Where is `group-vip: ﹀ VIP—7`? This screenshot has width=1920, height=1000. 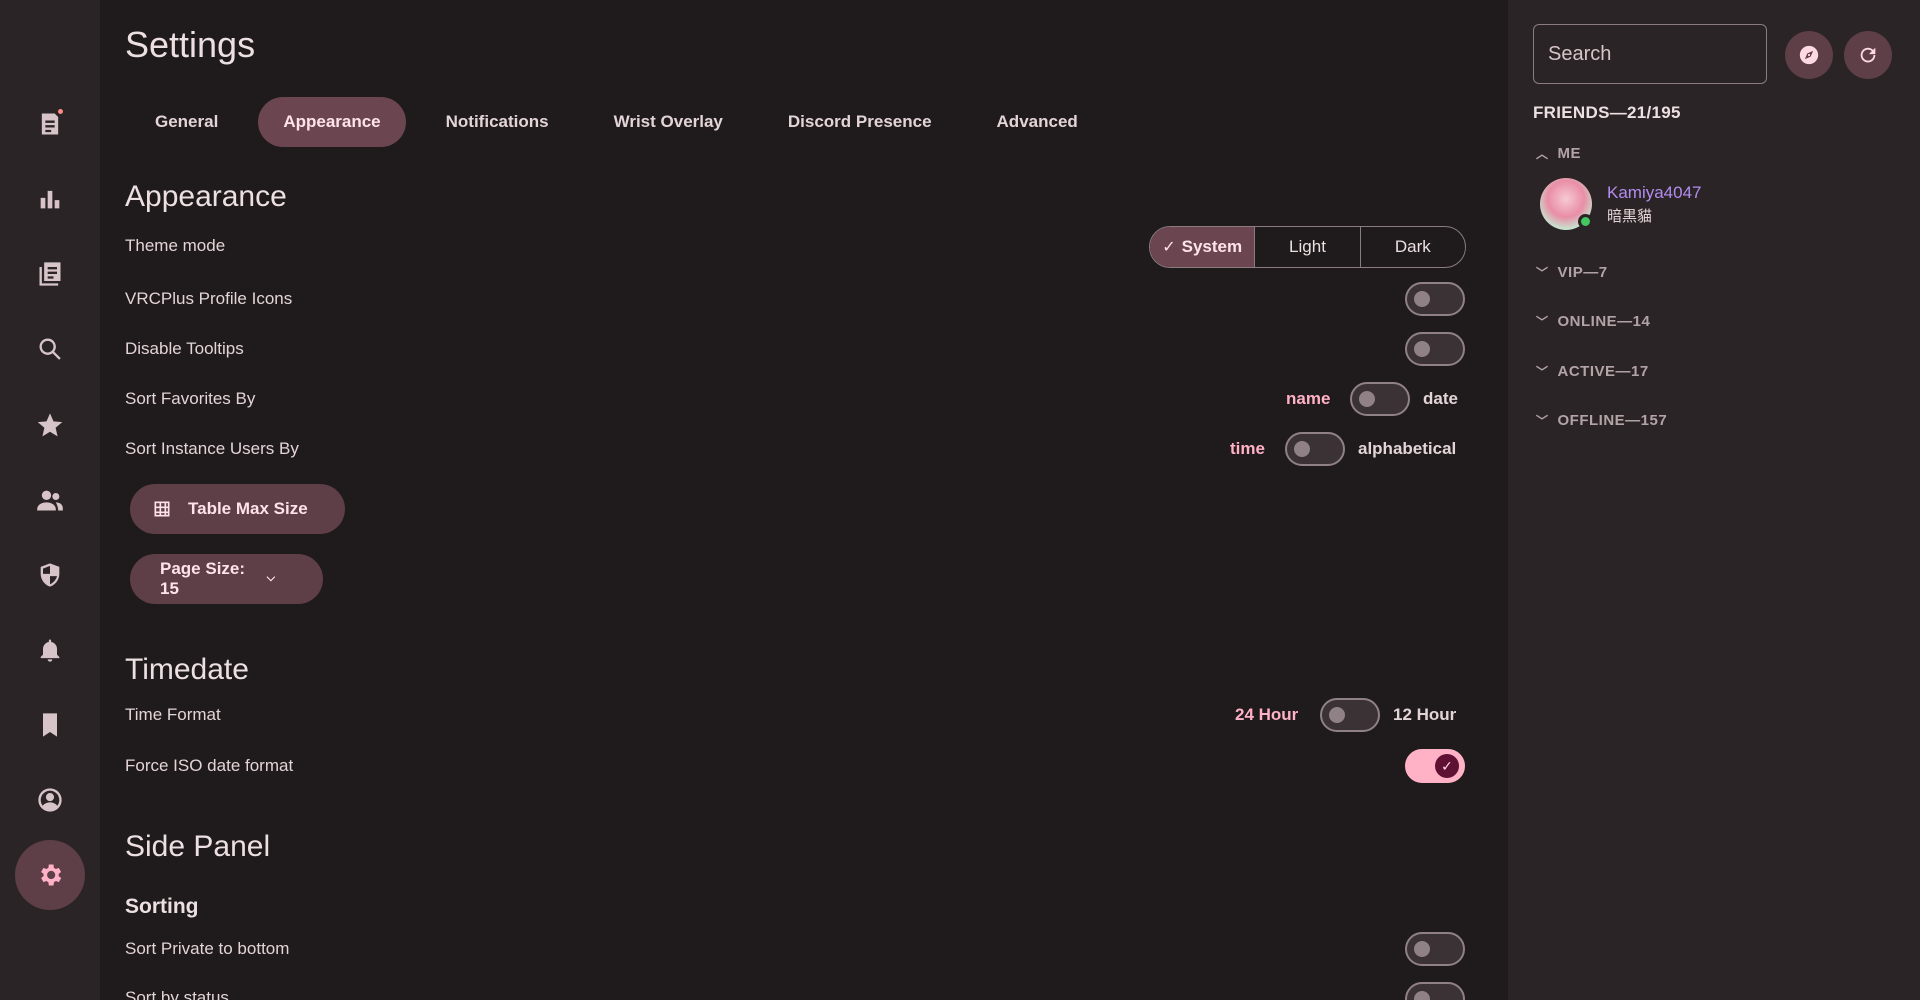 group-vip: ﹀ VIP—7 is located at coordinates (1572, 272).